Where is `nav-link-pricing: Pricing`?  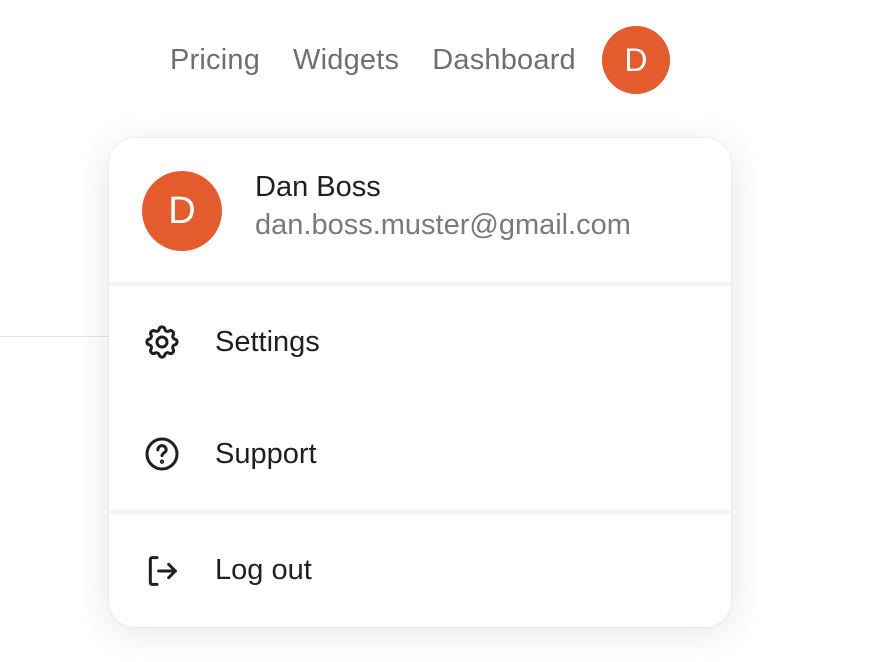 nav-link-pricing: Pricing is located at coordinates (215, 60).